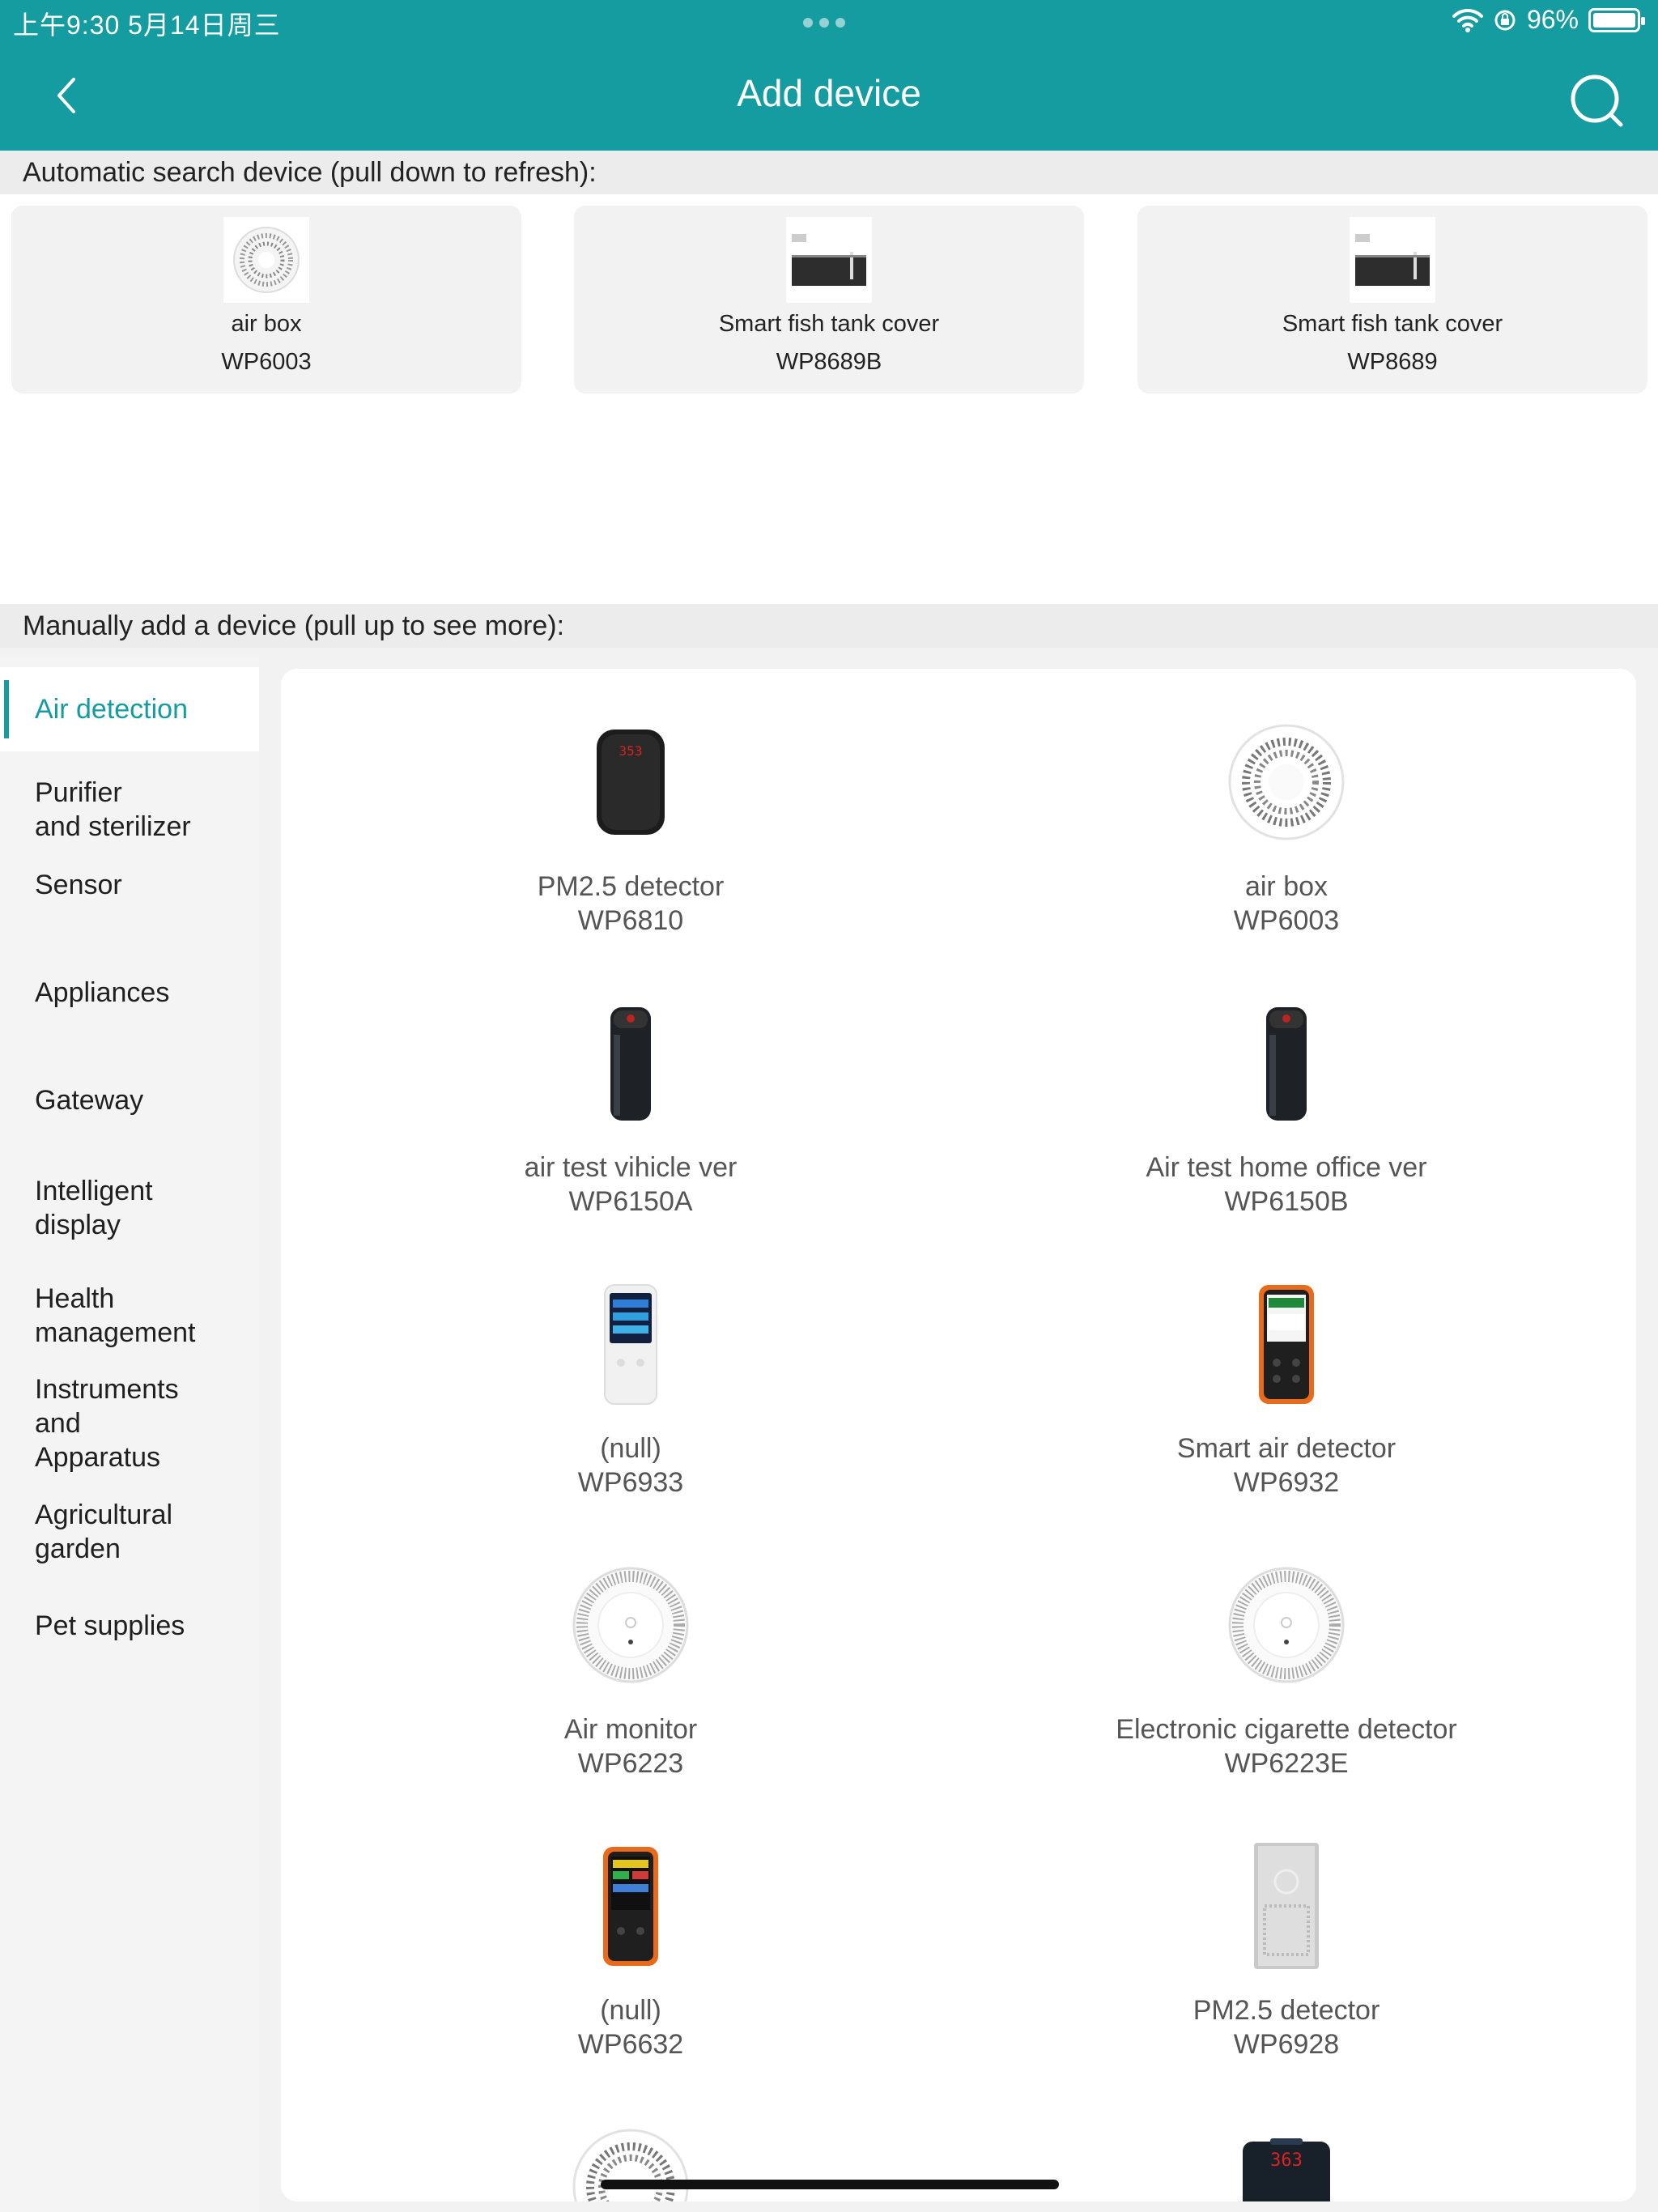  I want to click on search-icon, so click(1597, 100).